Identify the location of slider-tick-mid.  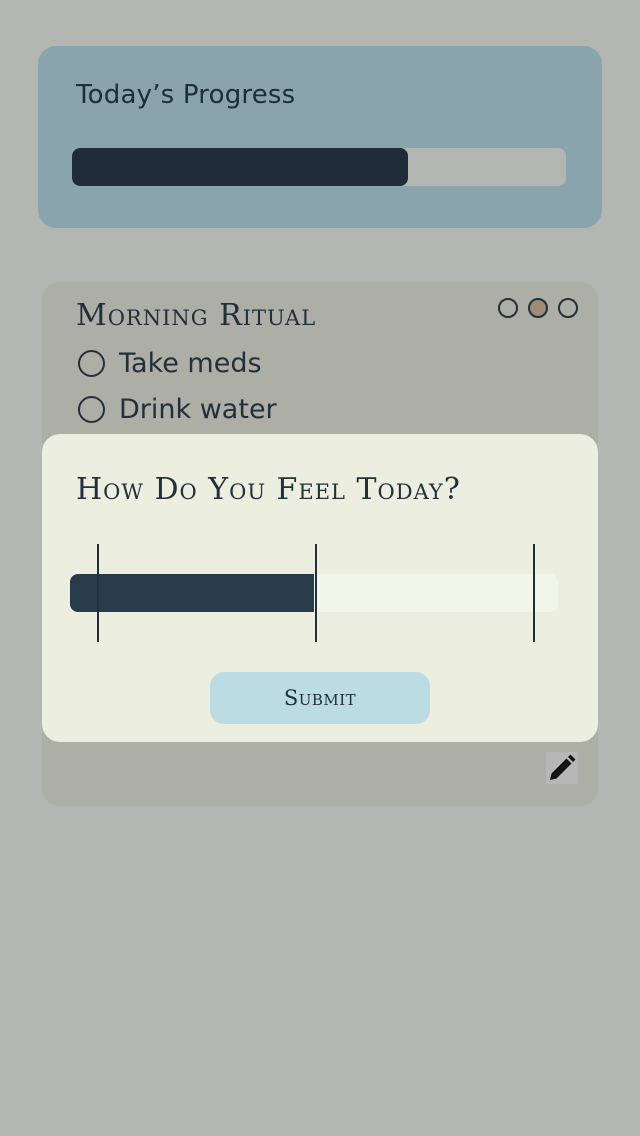
(316, 593).